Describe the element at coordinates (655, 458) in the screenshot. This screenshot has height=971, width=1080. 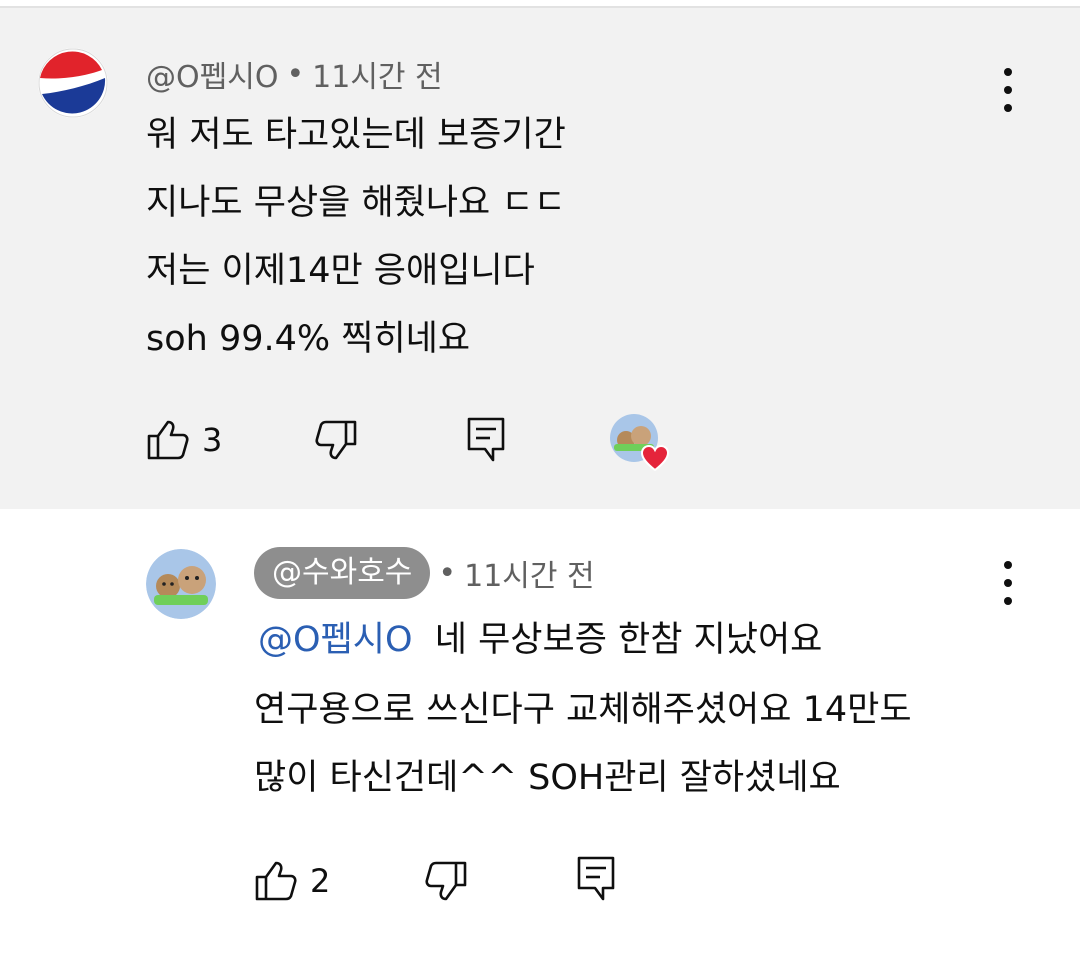
I see `heart-icon` at that location.